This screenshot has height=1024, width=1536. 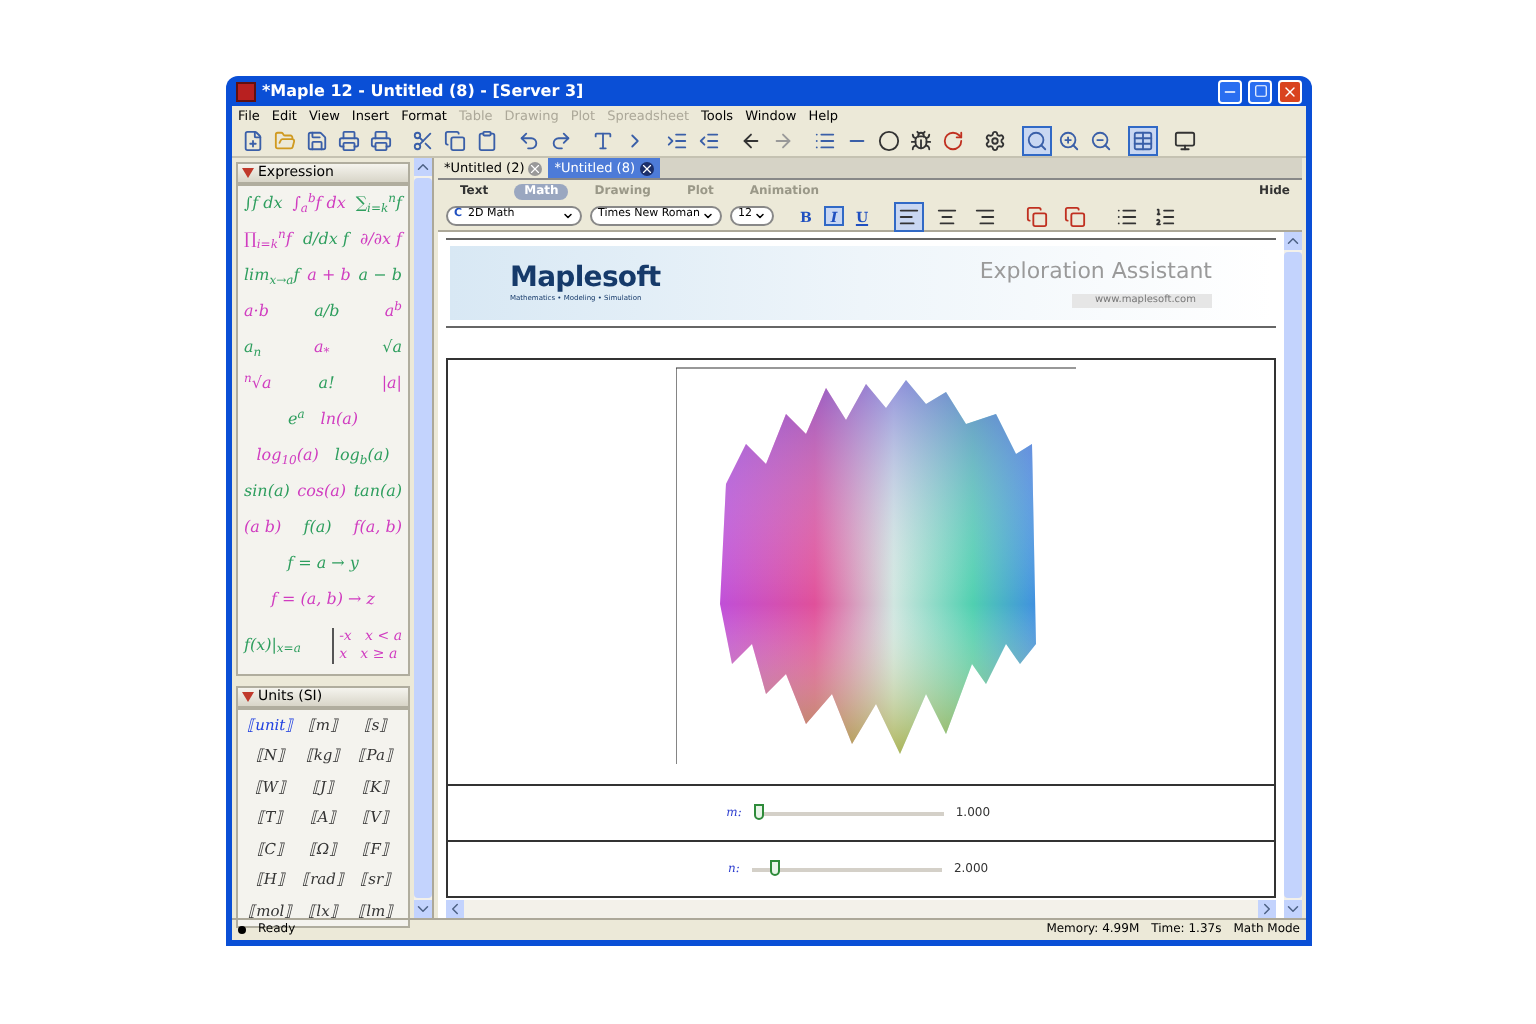 I want to click on palette-item: sin(a), so click(x=267, y=492).